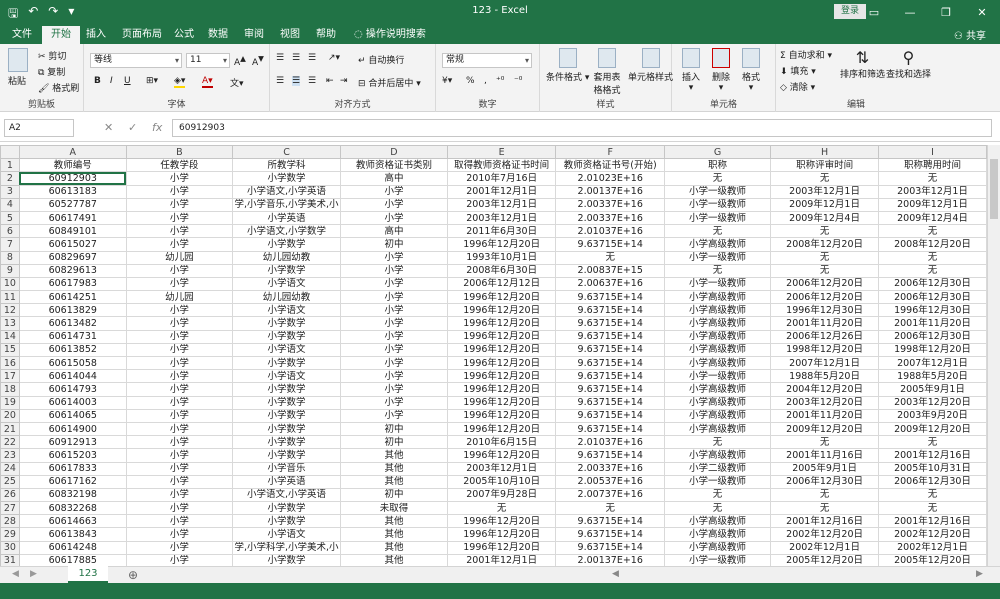  Describe the element at coordinates (825, 389) in the screenshot. I see `table-cell: 2004年12月20日` at that location.